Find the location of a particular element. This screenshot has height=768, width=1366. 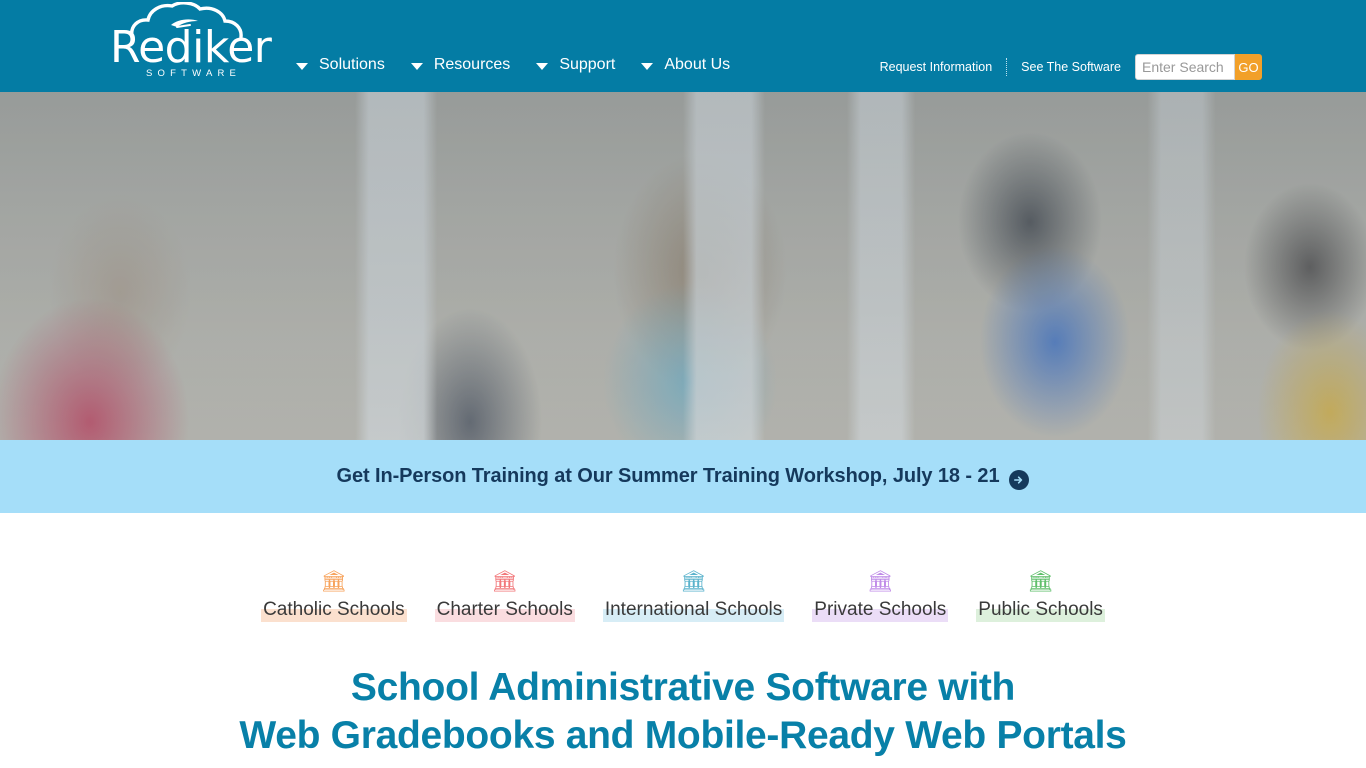

nav-item-support: Support is located at coordinates (575, 65).